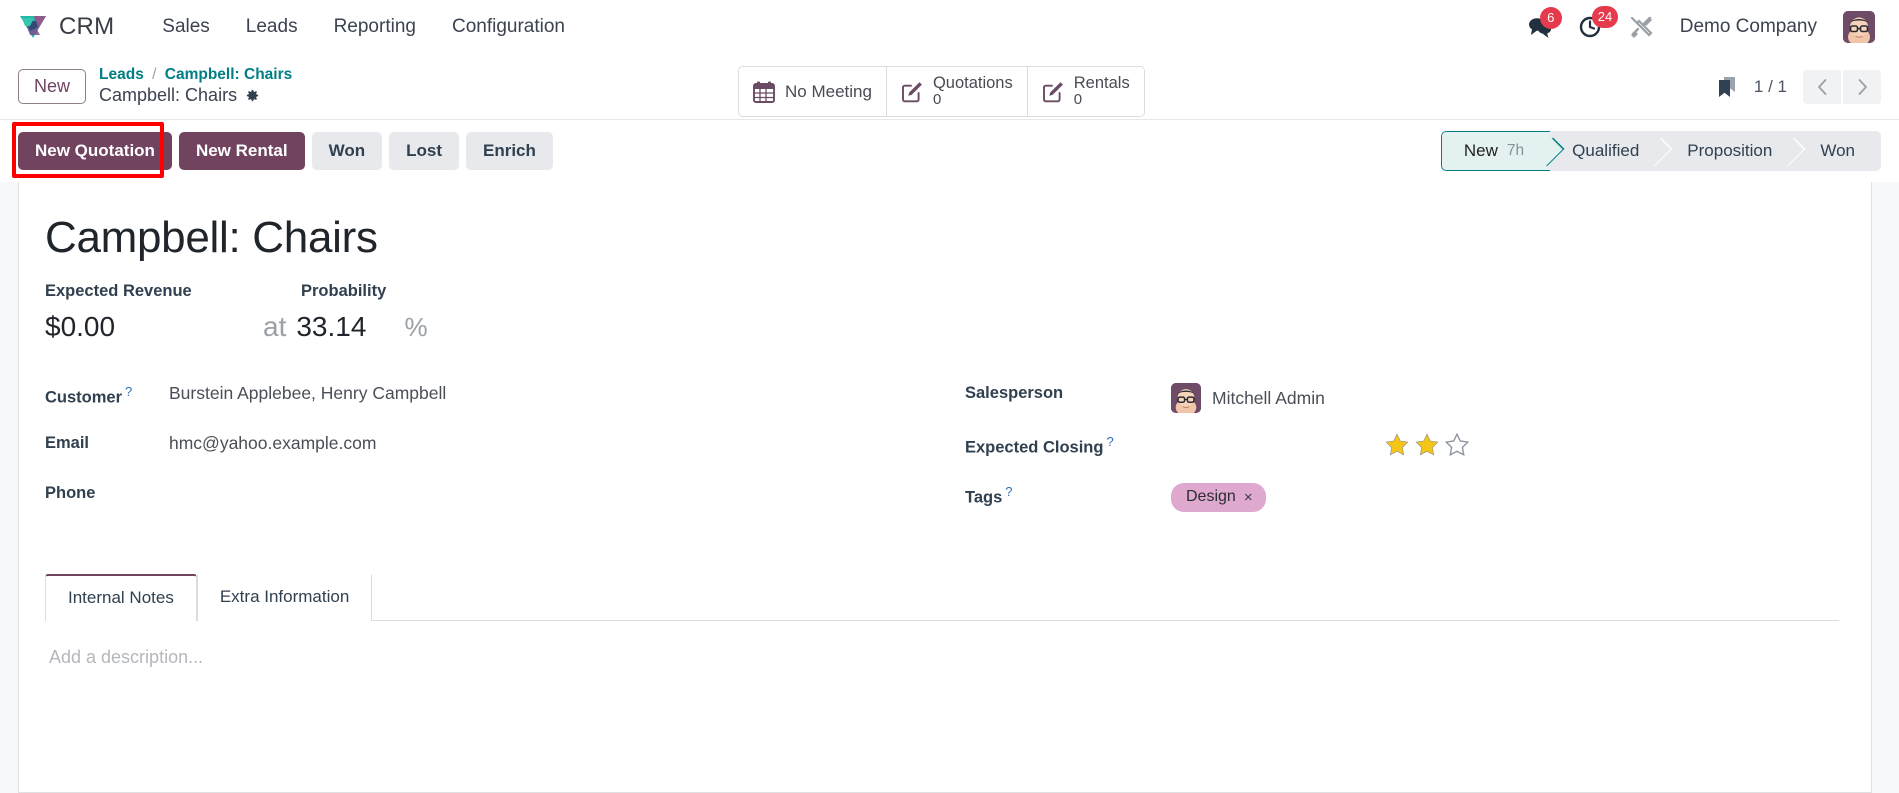 The image size is (1899, 793). Describe the element at coordinates (186, 27) in the screenshot. I see `menu-item-sales: Sales` at that location.